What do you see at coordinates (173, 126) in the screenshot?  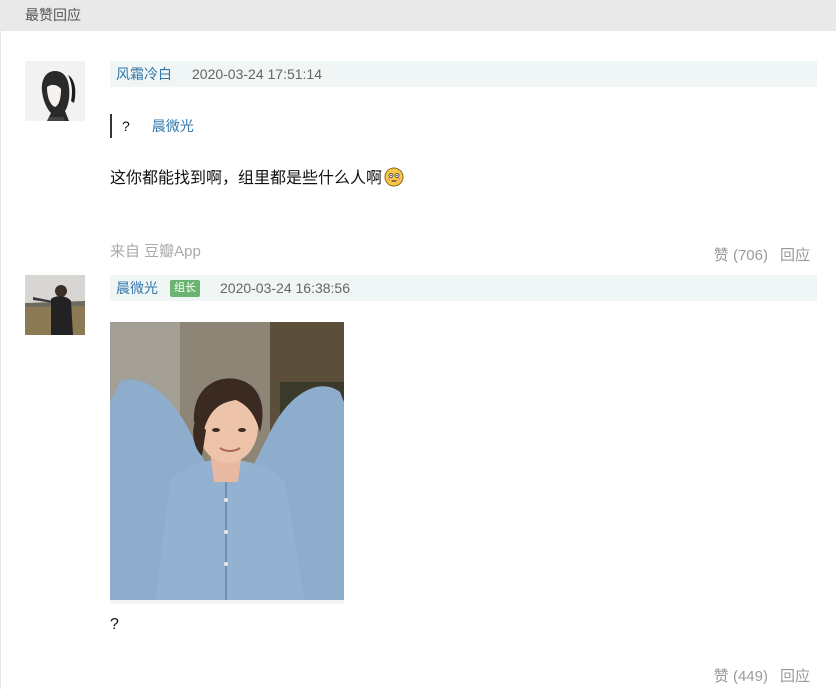 I see `quote-author-link: 晨微光` at bounding box center [173, 126].